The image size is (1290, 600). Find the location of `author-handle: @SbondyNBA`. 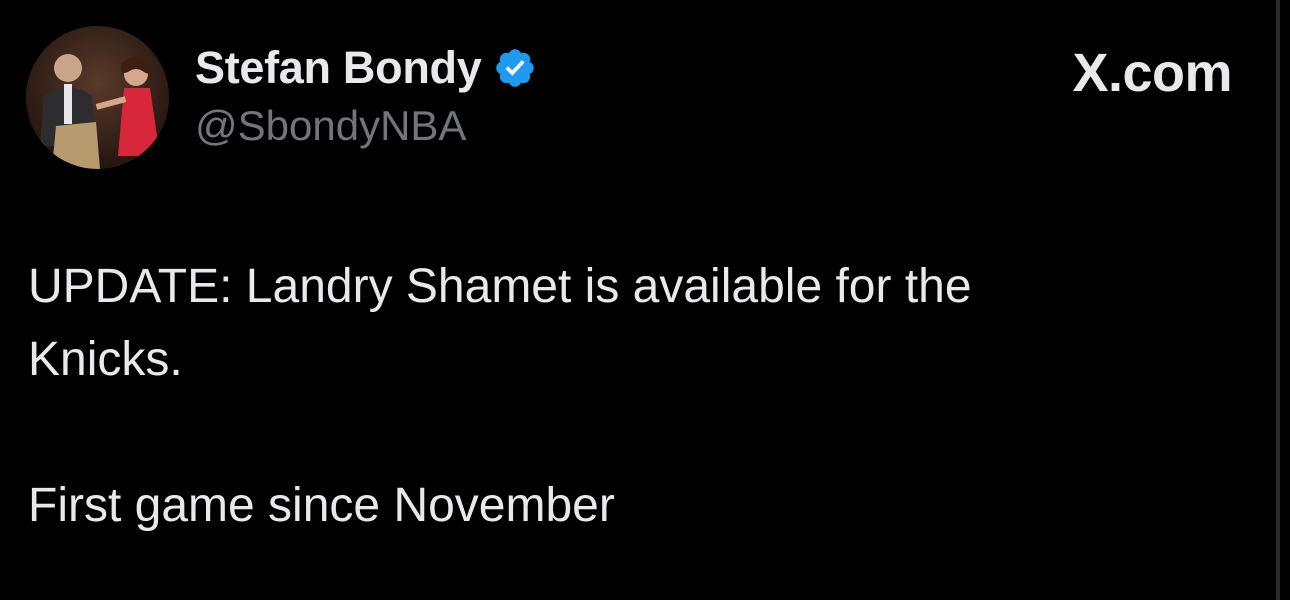

author-handle: @SbondyNBA is located at coordinates (330, 126).